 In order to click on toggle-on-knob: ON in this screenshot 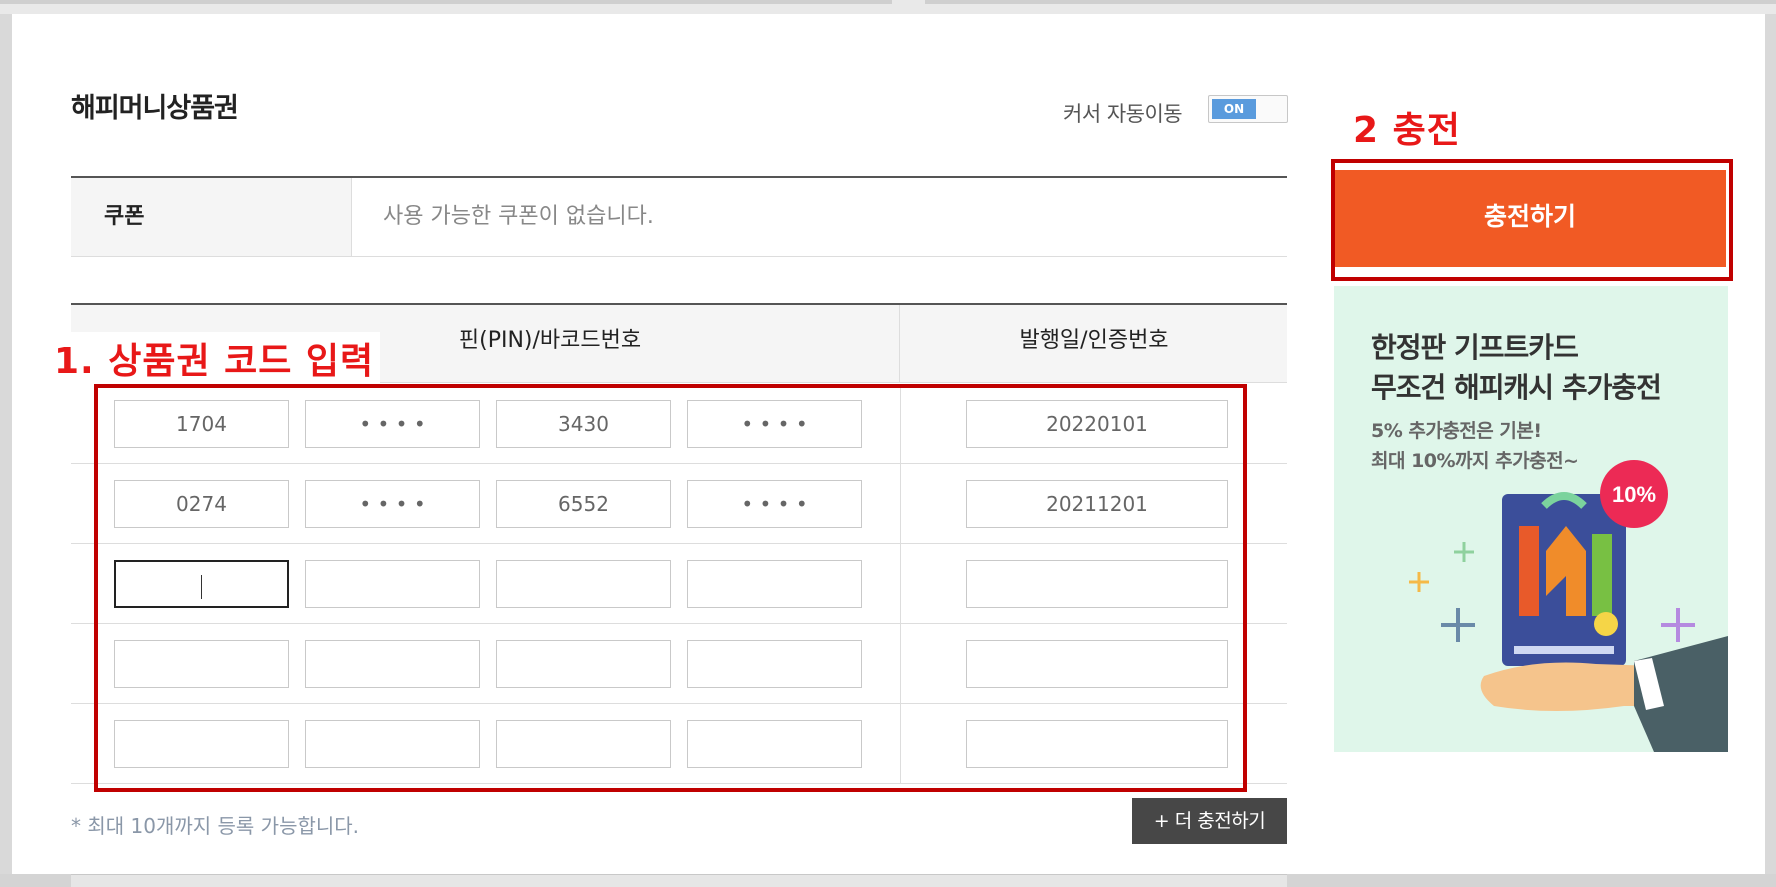, I will do `click(1234, 109)`.